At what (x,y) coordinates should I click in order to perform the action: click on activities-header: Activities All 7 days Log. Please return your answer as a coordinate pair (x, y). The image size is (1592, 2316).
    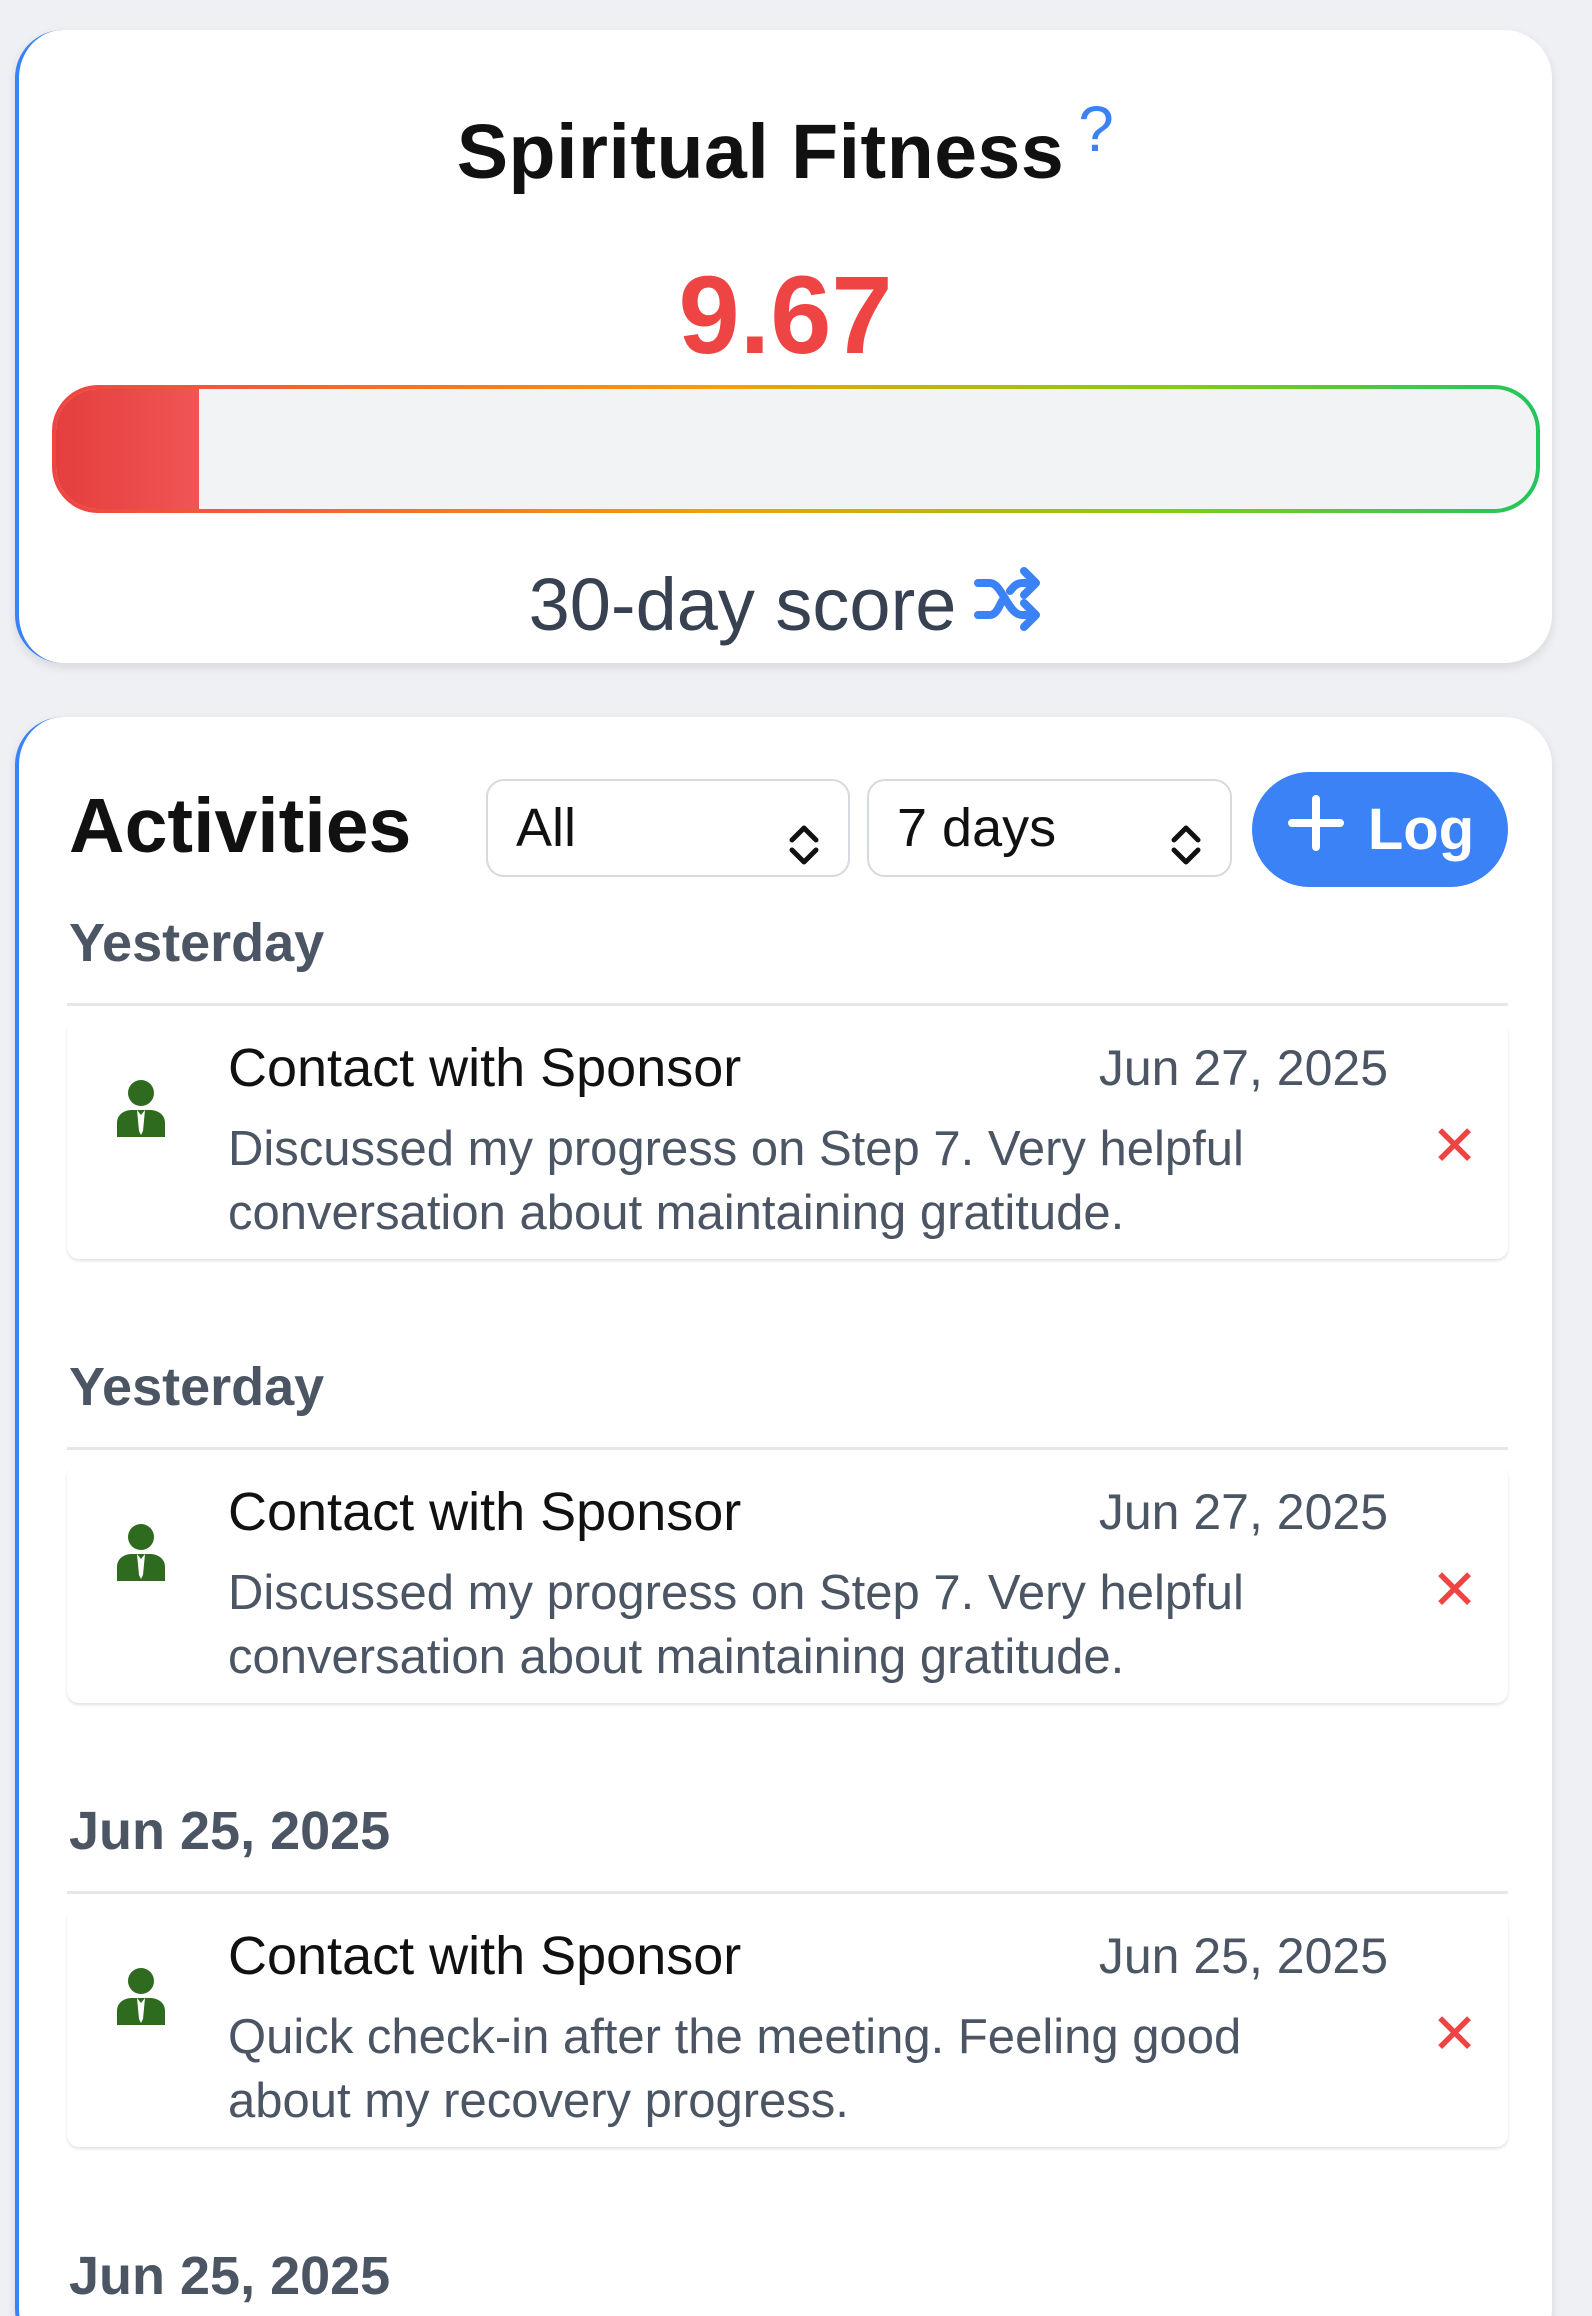
    Looking at the image, I should click on (785, 802).